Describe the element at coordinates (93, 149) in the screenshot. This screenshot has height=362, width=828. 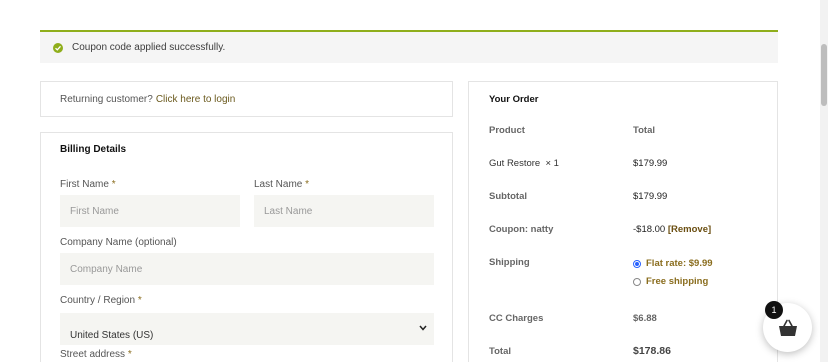
I see `billing-title: Billing Details` at that location.